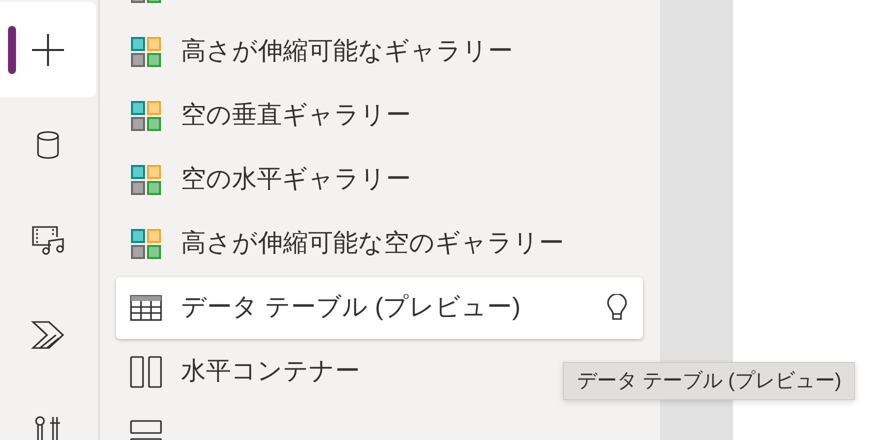 The height and width of the screenshot is (440, 886). Describe the element at coordinates (709, 381) in the screenshot. I see `tooltip: データ テーブル (プレビュー)` at that location.